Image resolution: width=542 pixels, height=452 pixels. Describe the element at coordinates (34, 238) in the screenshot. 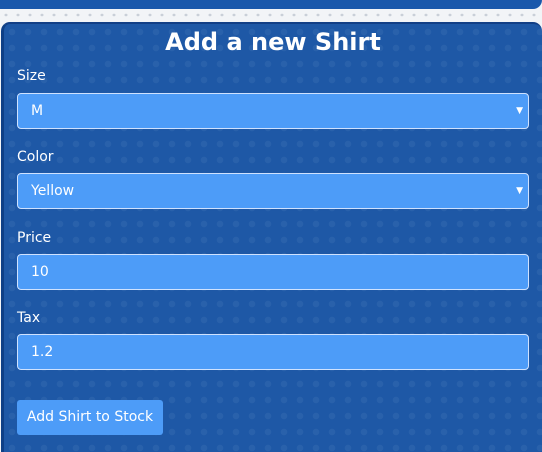

I see `price-label: Price` at that location.